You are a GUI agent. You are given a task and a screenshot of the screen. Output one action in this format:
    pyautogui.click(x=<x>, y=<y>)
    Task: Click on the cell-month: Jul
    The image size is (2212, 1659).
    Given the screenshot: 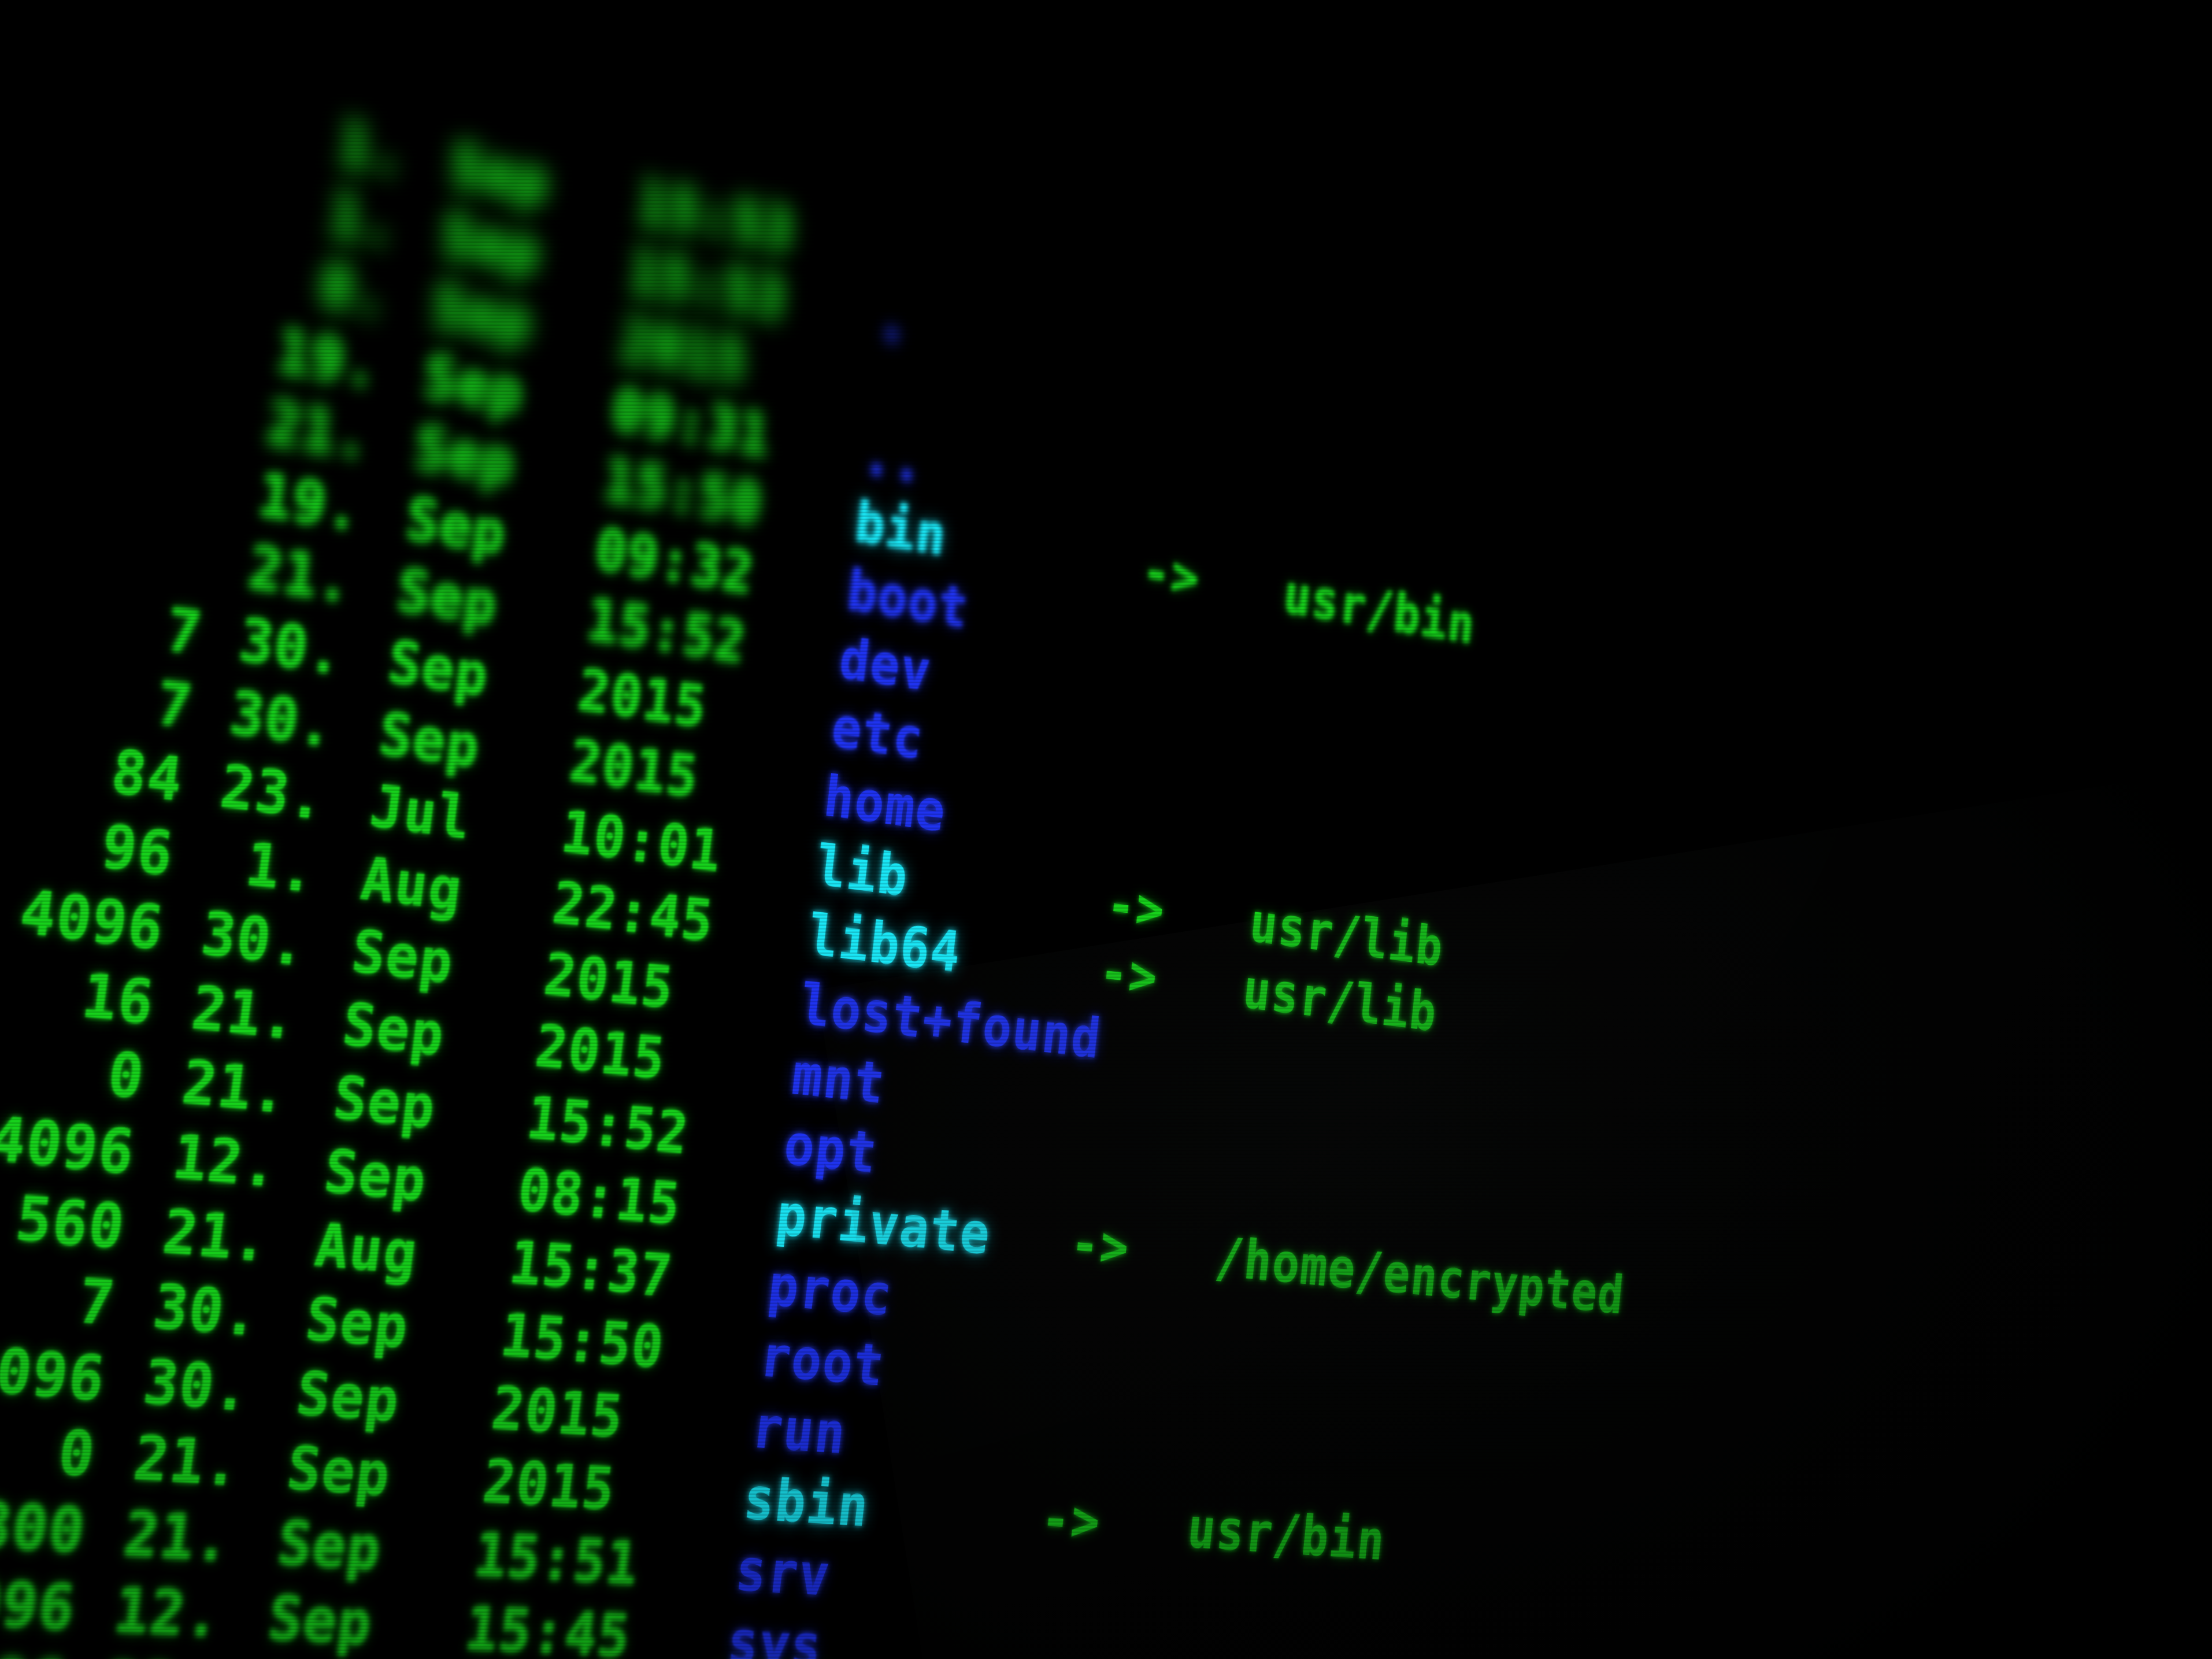 What is the action you would take?
    pyautogui.click(x=420, y=812)
    